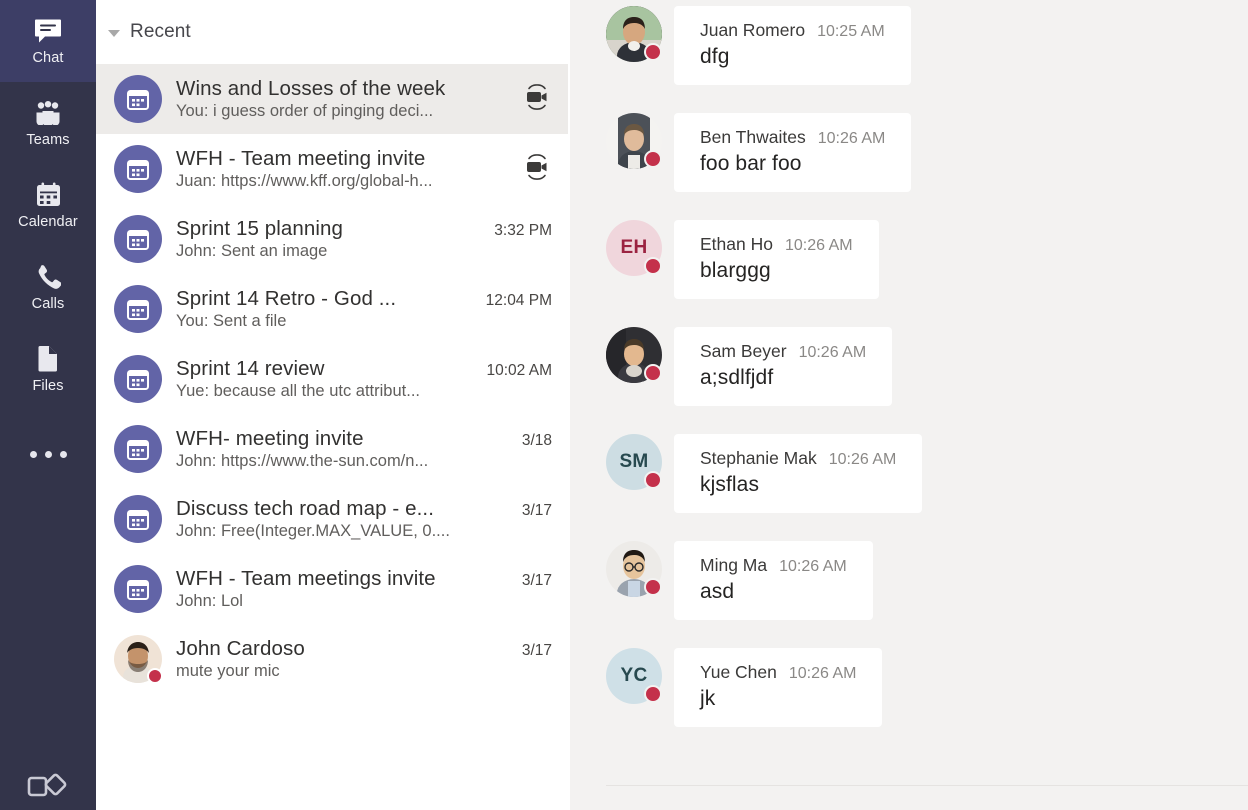  I want to click on teams-icon, so click(48, 113).